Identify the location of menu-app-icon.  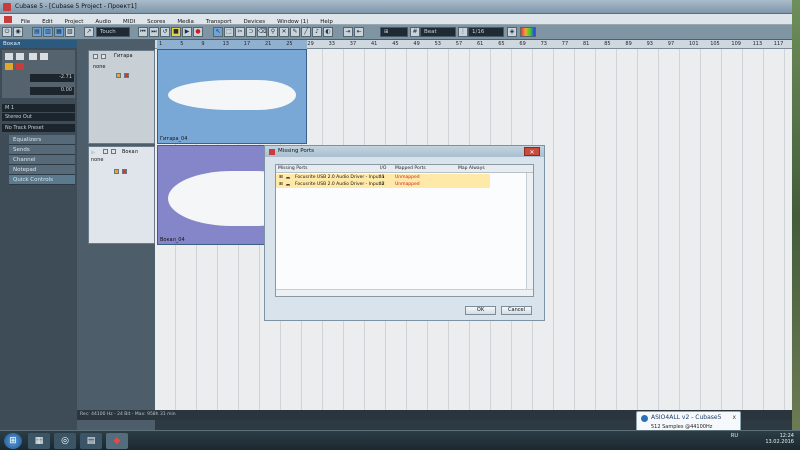
(8, 19).